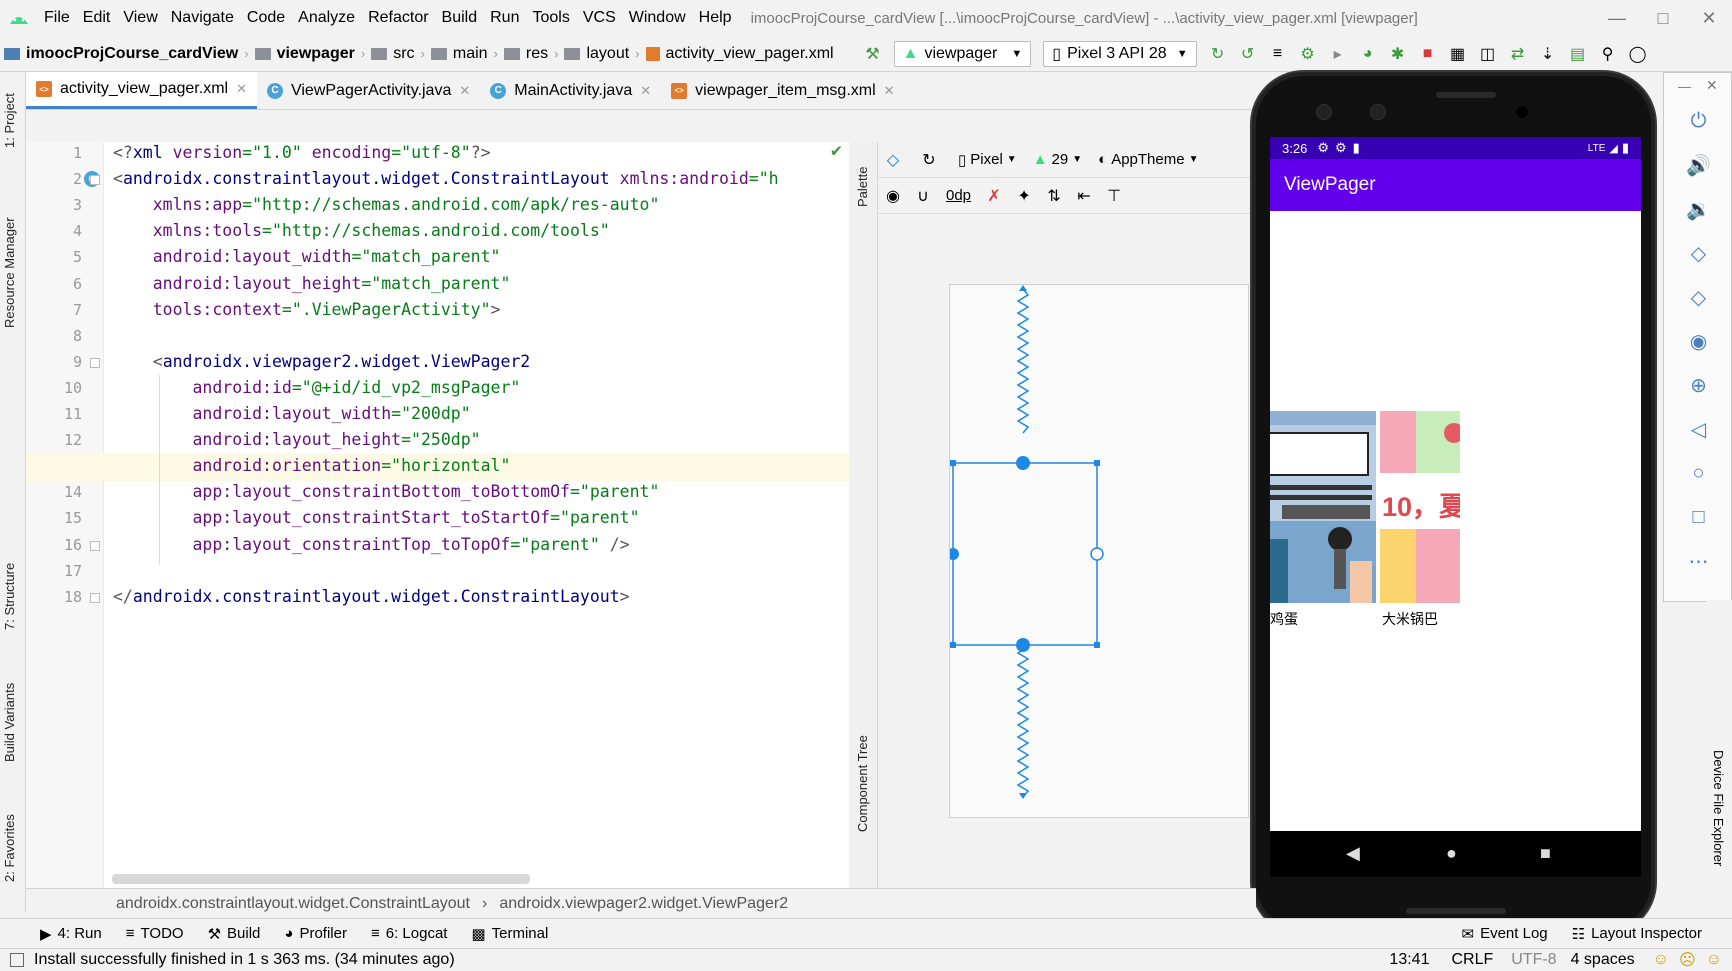 The height and width of the screenshot is (971, 1732). Describe the element at coordinates (893, 196) in the screenshot. I see `eye-icon: ◉` at that location.